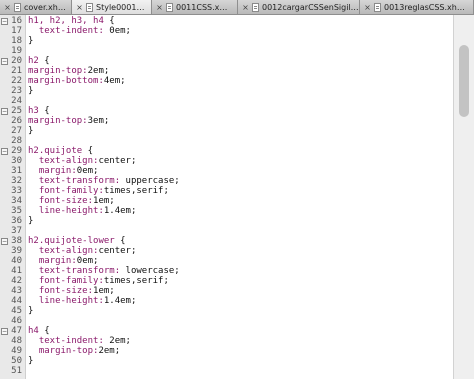  Describe the element at coordinates (16, 31) in the screenshot. I see `line-number: 17` at that location.